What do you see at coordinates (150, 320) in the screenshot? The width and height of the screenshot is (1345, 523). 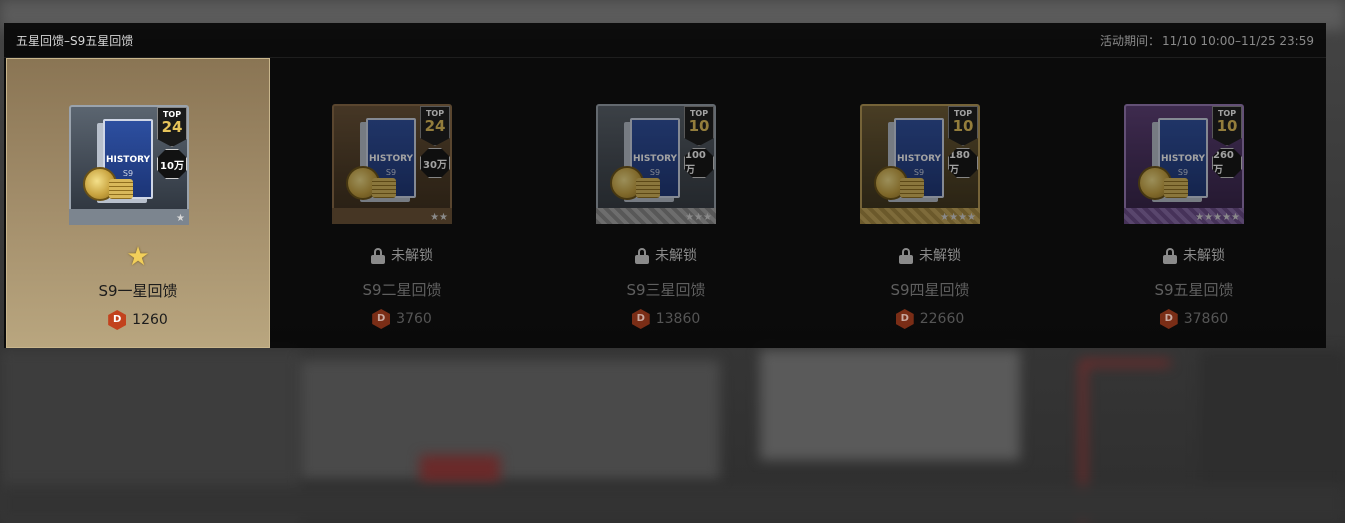 I see `cost-value: 1260` at bounding box center [150, 320].